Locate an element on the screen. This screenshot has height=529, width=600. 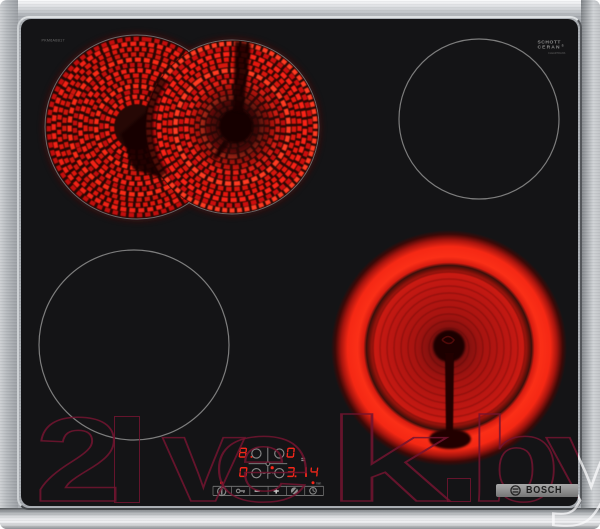
svg-text: CERAN is located at coordinates (549, 48).